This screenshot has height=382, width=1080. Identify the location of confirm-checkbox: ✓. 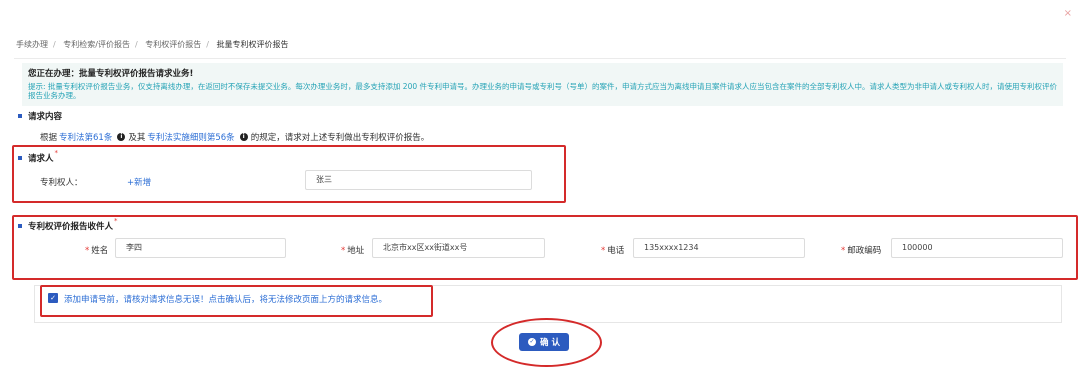
(53, 298).